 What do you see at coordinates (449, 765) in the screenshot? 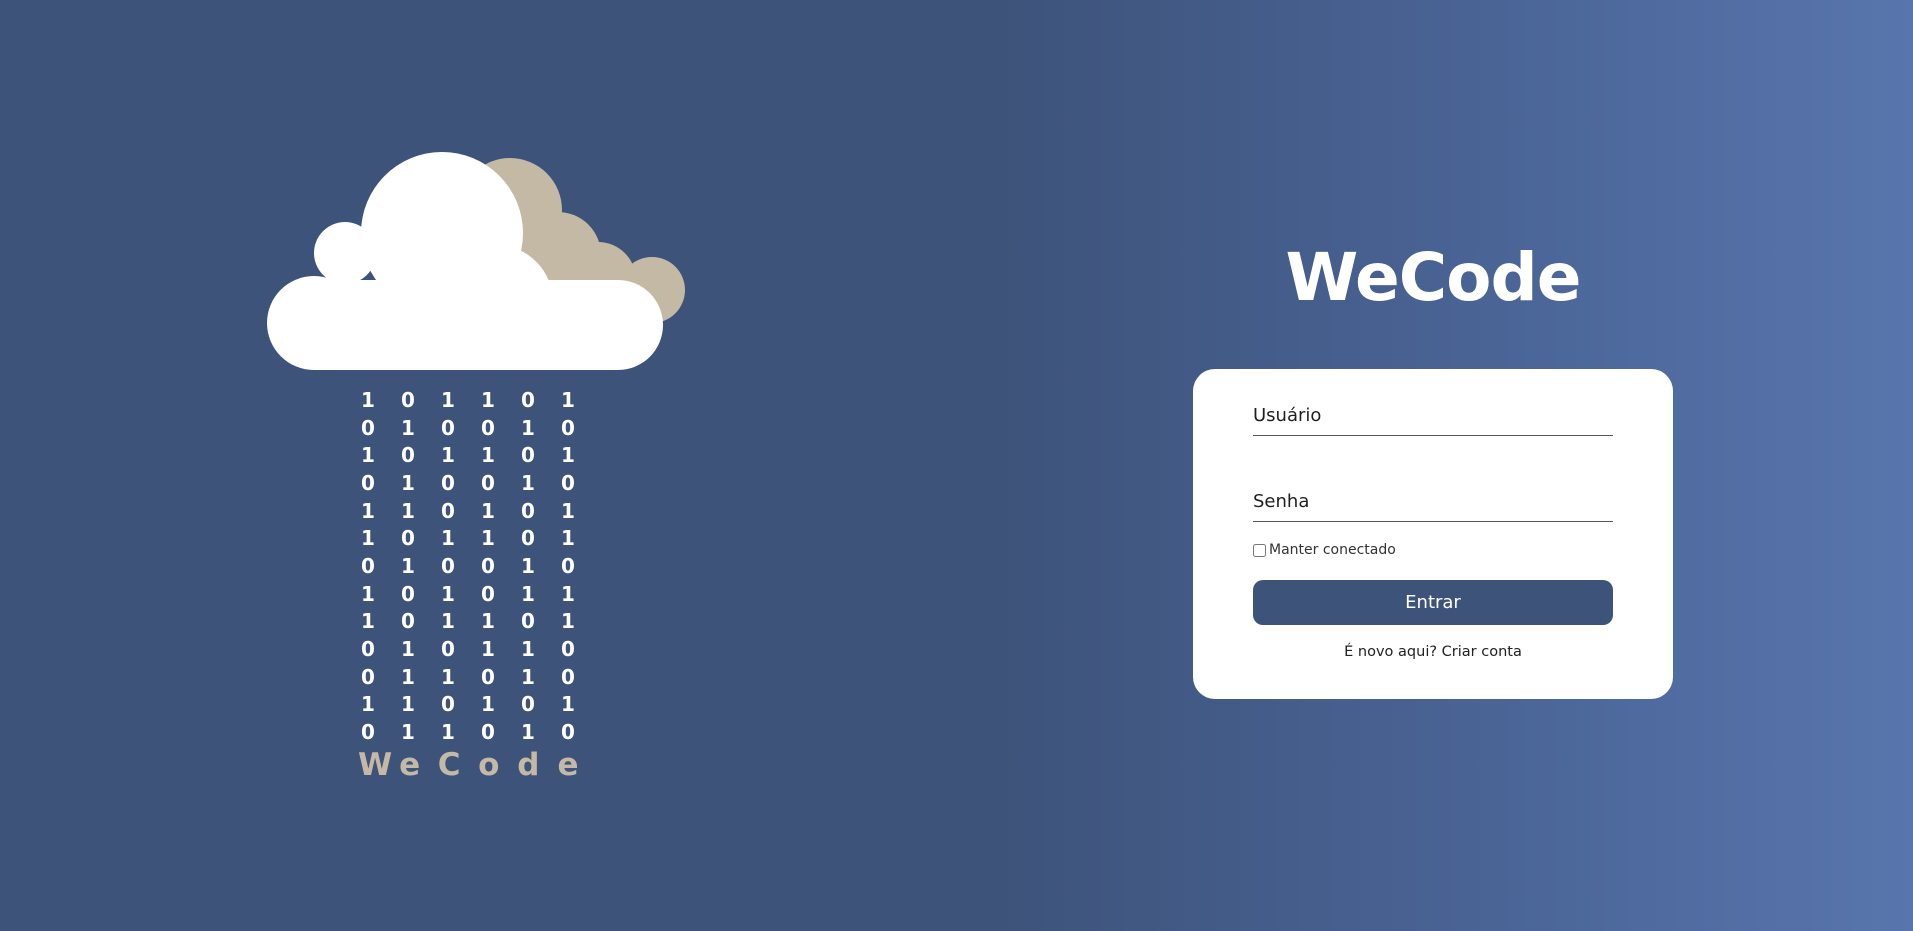
I see `brand-letter: C` at bounding box center [449, 765].